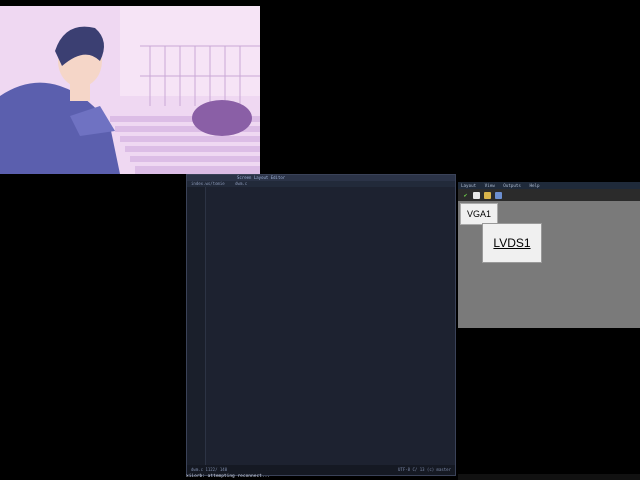 The width and height of the screenshot is (640, 480). I want to click on save-icon, so click(498, 195).